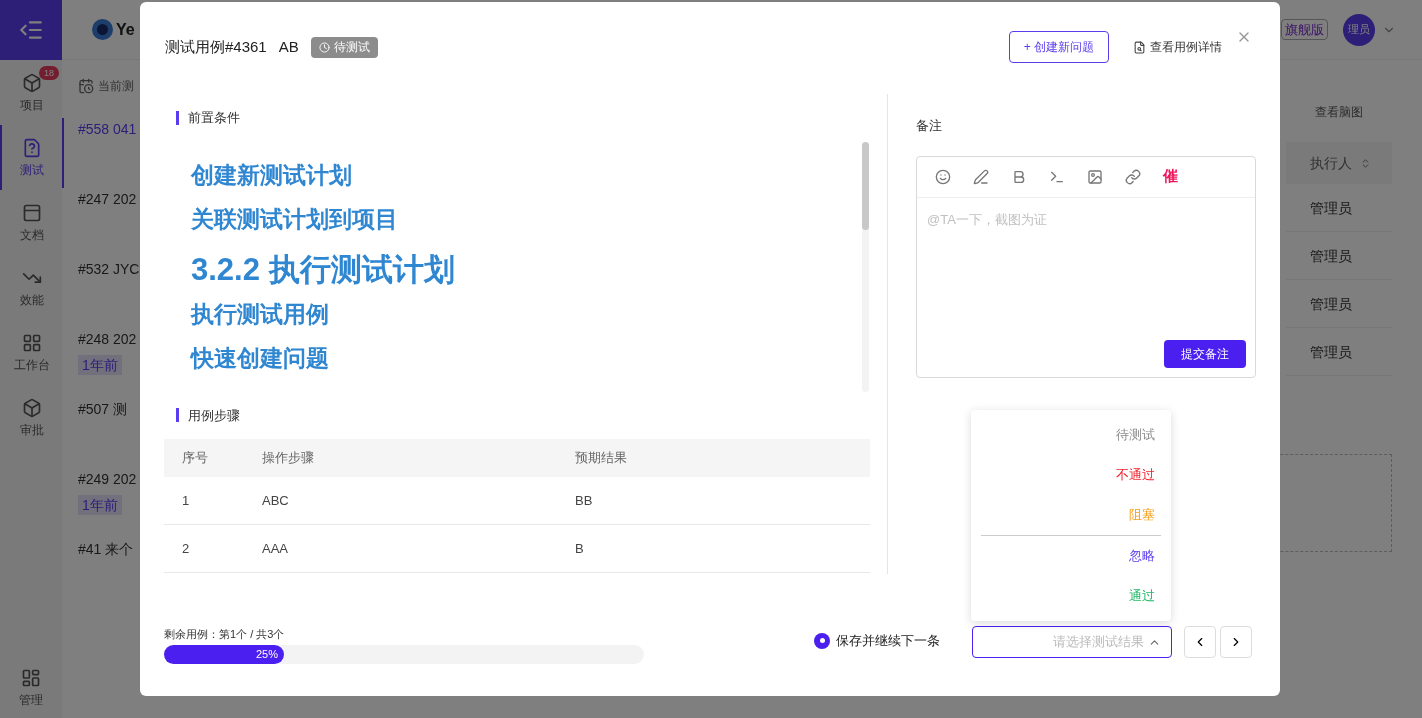 This screenshot has height=718, width=1422. I want to click on remaining-cases-text: 剩余用例：第1个 / 共3个, so click(225, 634).